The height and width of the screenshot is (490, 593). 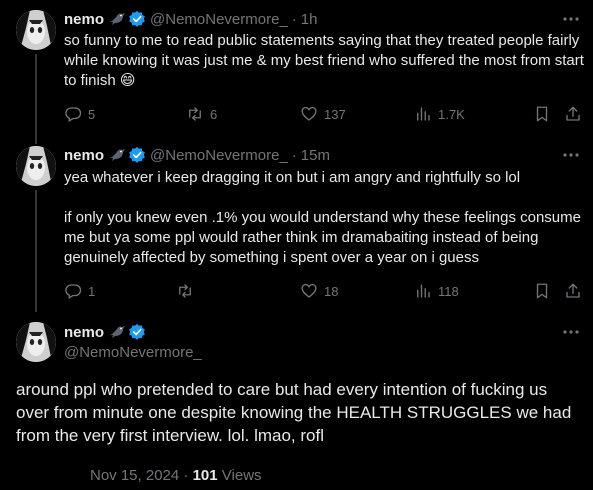 I want to click on reply-count: 1, so click(x=92, y=291).